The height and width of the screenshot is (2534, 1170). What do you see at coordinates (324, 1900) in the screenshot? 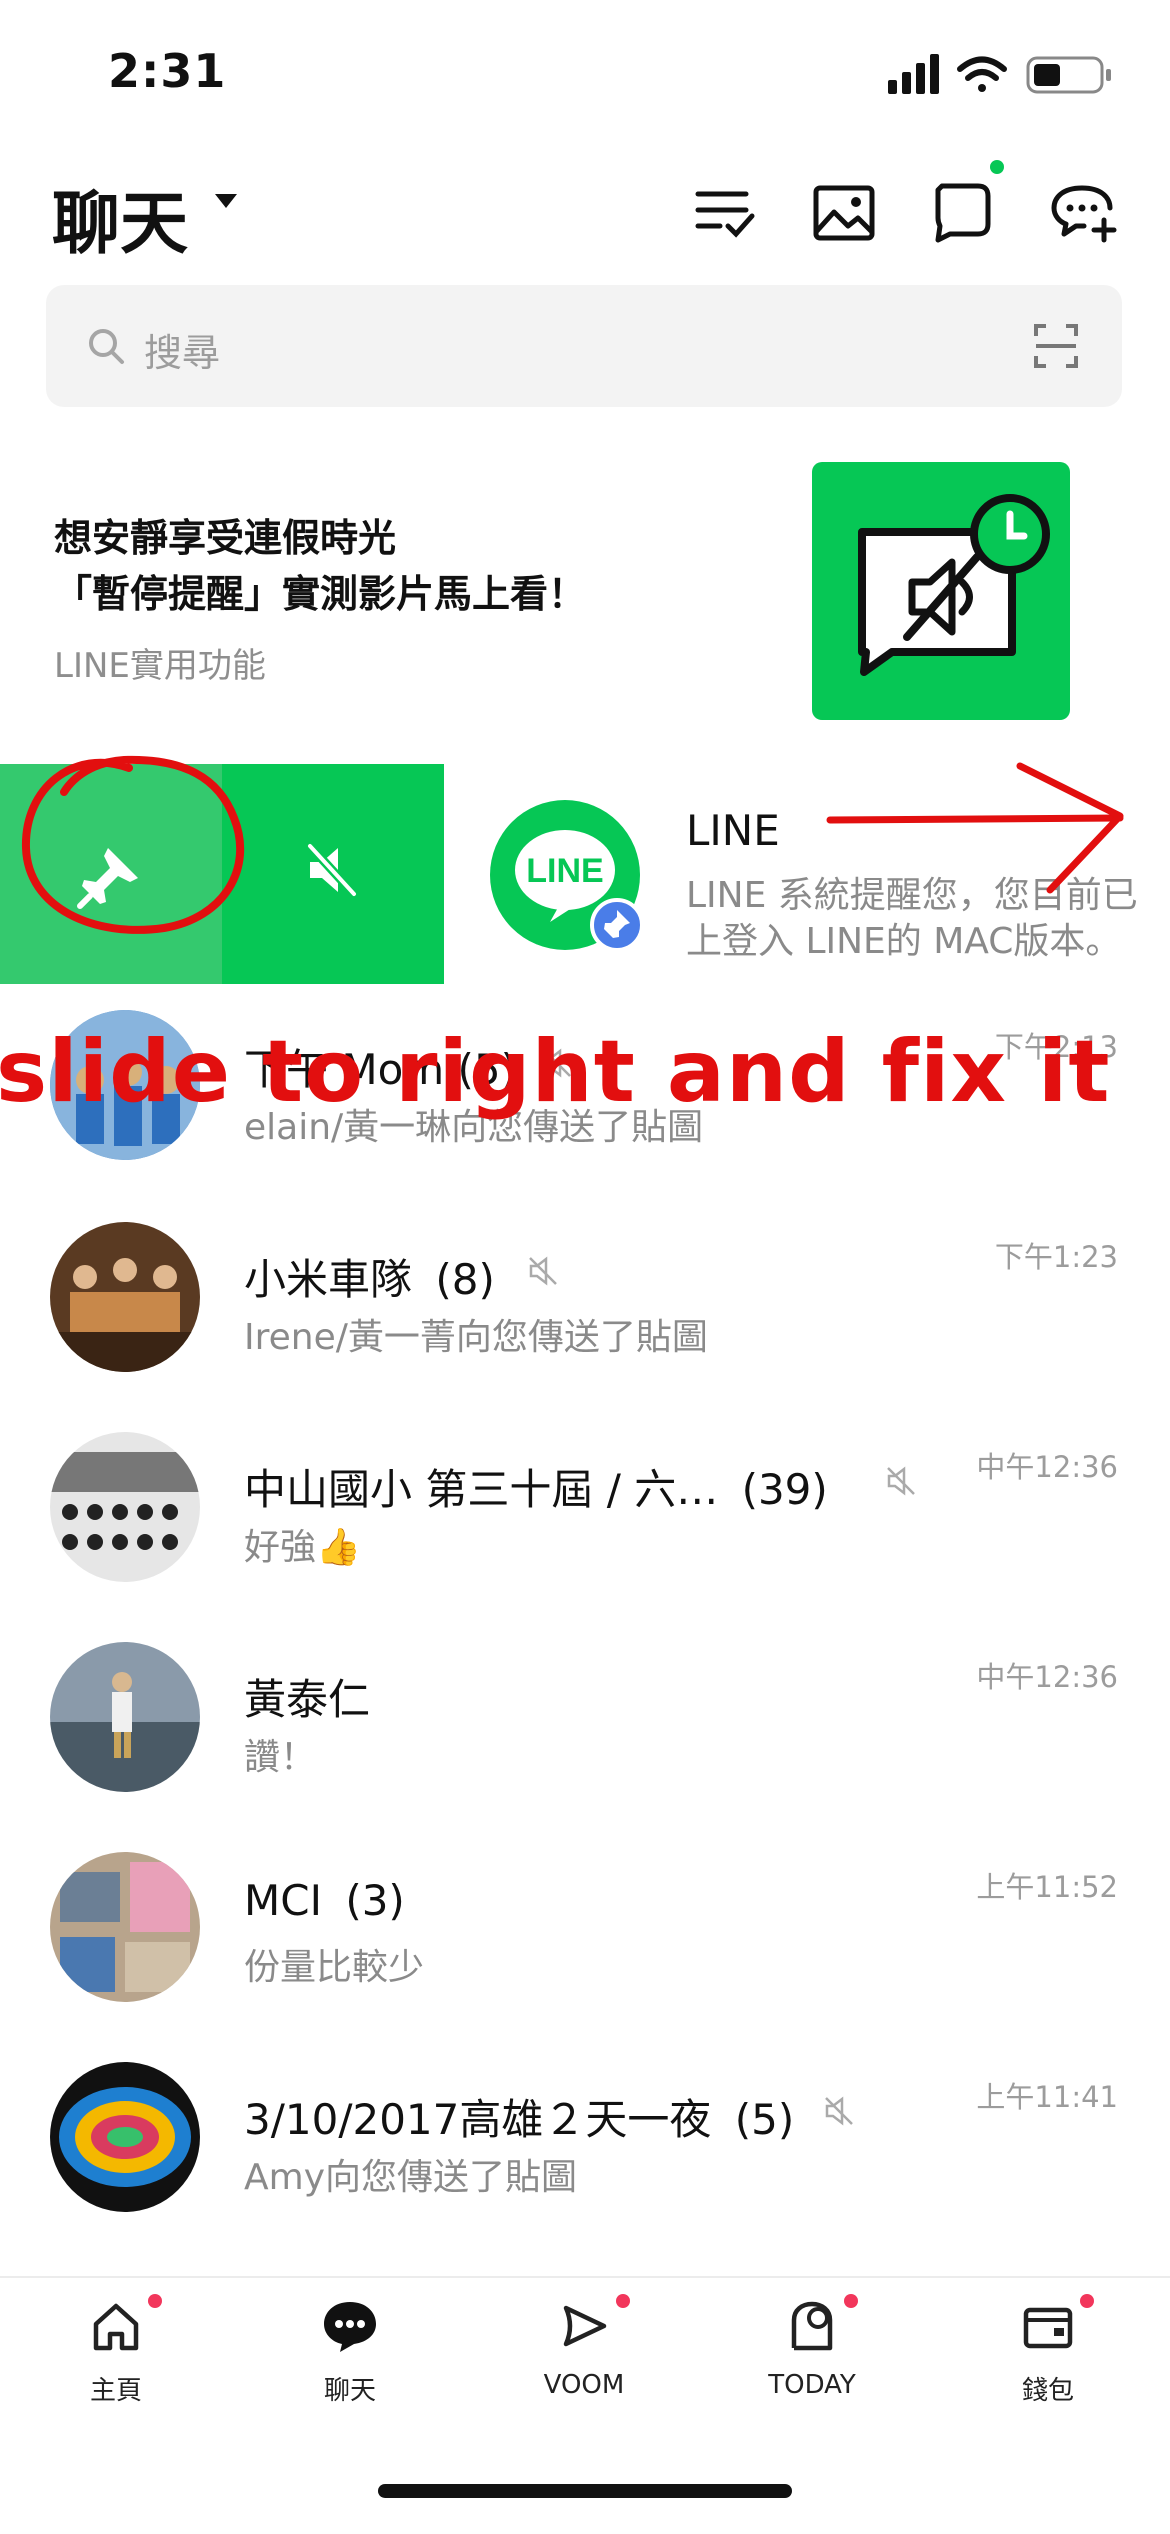
I see `chat-name: MCI (3)` at bounding box center [324, 1900].